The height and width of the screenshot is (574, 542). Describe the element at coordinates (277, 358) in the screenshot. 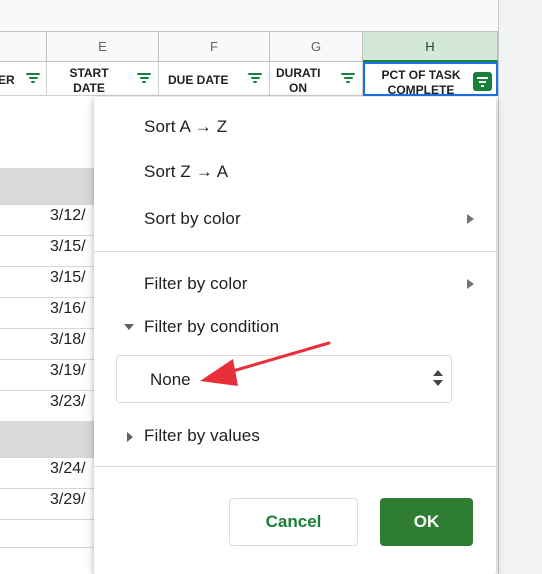

I see `annotation-arrow-shaft` at that location.